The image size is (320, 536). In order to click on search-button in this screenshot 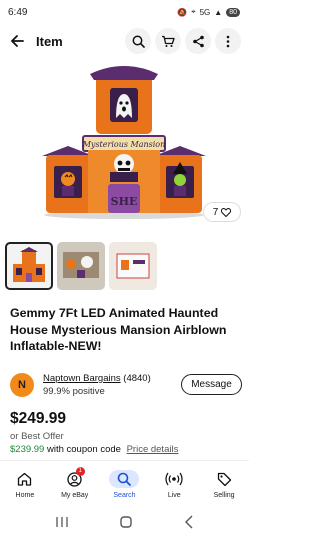, I will do `click(138, 41)`.